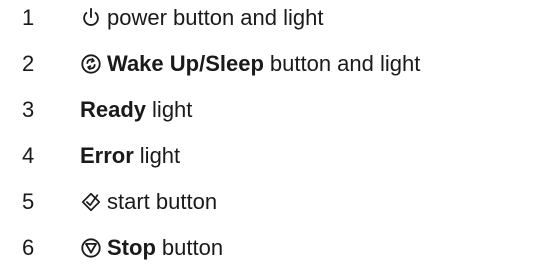 Image resolution: width=533 pixels, height=278 pixels. What do you see at coordinates (28, 155) in the screenshot?
I see `item-number: 4` at bounding box center [28, 155].